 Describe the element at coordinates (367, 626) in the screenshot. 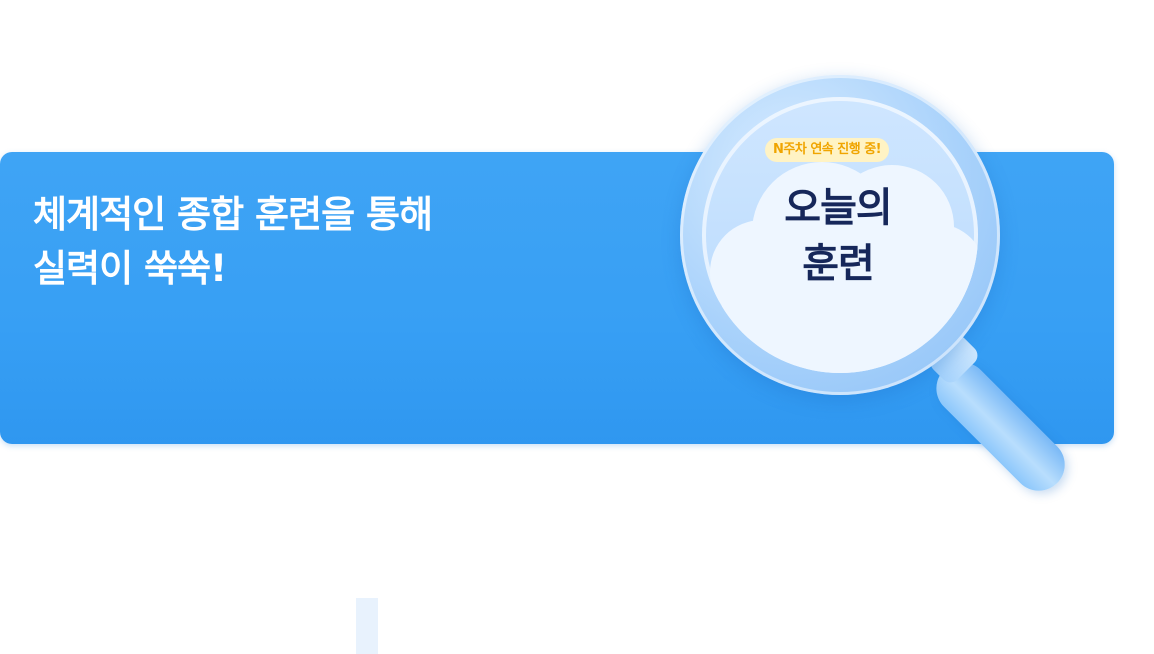

I see `bottom-placeholder` at that location.